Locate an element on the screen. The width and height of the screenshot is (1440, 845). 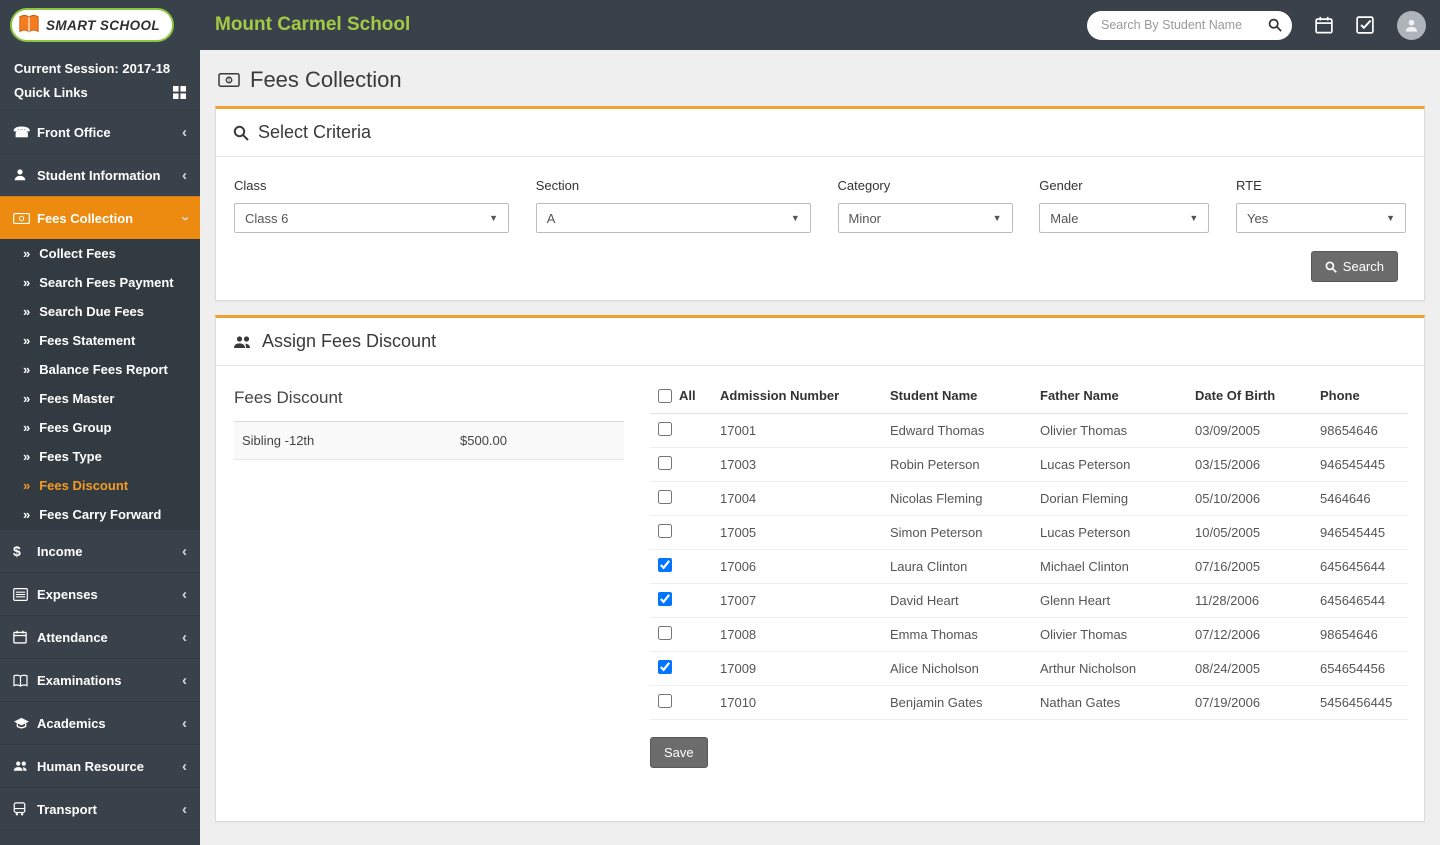
rte-select: Yes ▼ is located at coordinates (1321, 218).